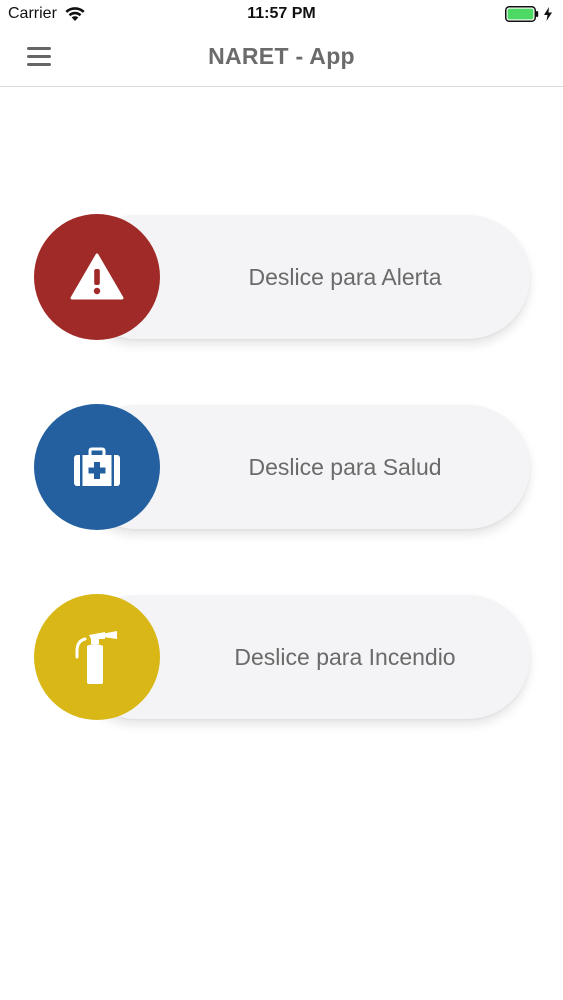  I want to click on slide-health-knob, so click(97, 467).